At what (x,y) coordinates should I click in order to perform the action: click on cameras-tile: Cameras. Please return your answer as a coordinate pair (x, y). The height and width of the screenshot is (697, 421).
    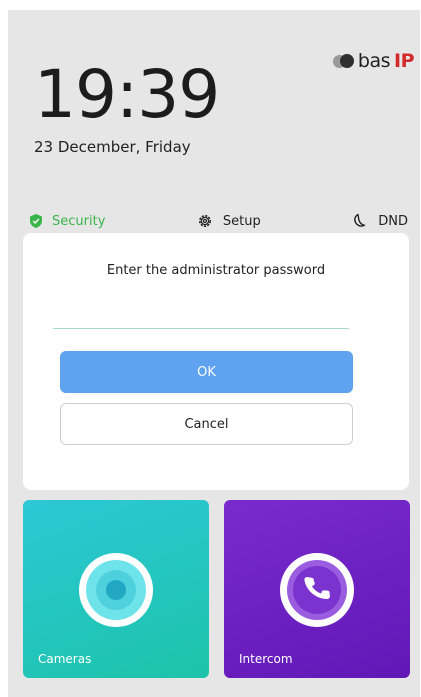
    Looking at the image, I should click on (116, 589).